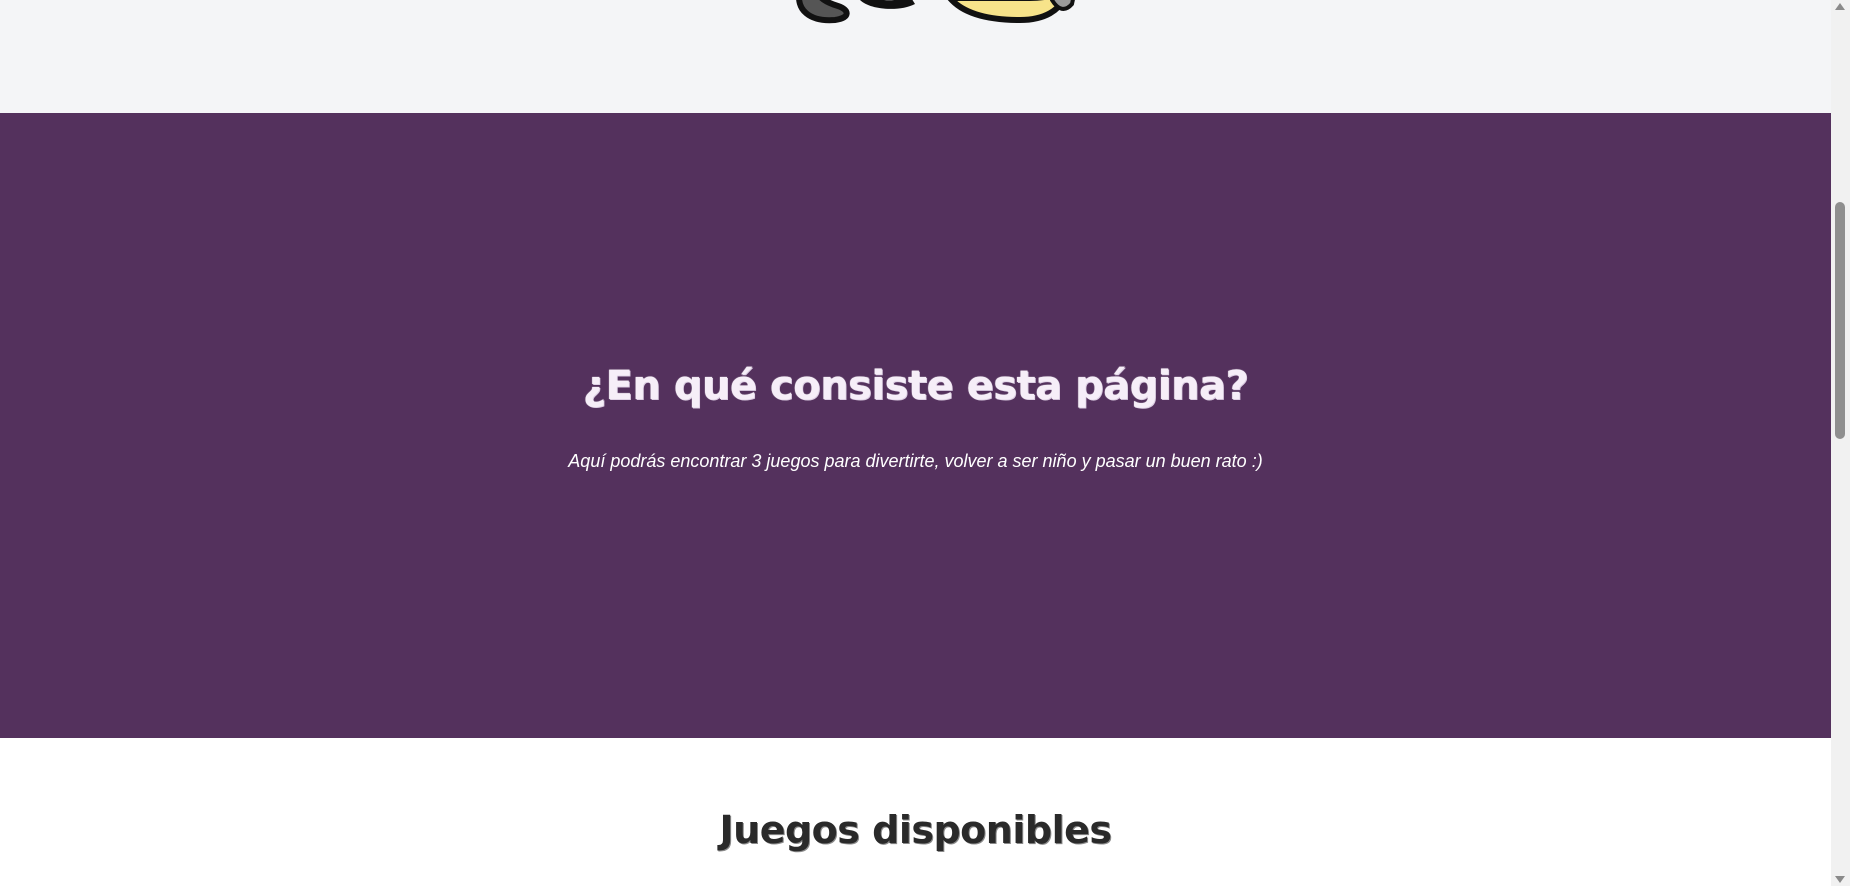 This screenshot has width=1850, height=886. What do you see at coordinates (1840, 6) in the screenshot?
I see `scroll-up-arrow-icon` at bounding box center [1840, 6].